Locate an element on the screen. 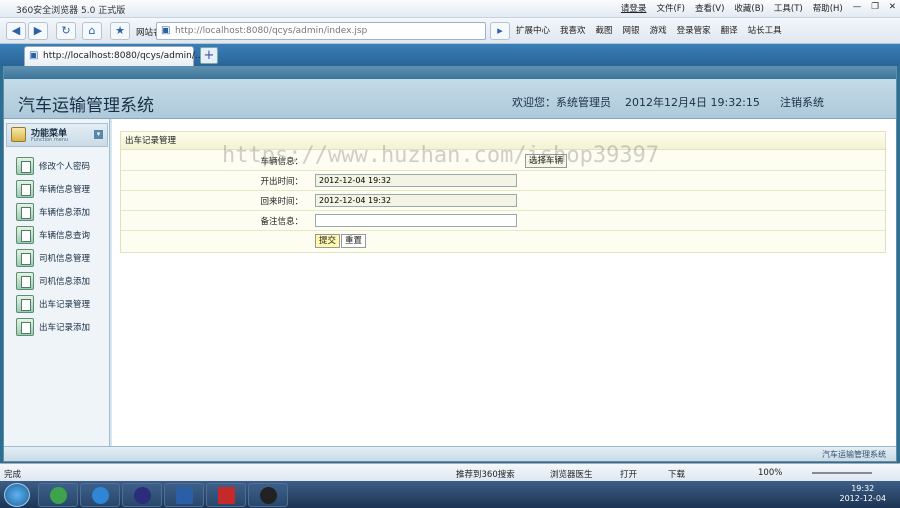 Image resolution: width=900 pixels, height=508 pixels. windows-taskbar: 19:32 2012-12-04 is located at coordinates (450, 494).